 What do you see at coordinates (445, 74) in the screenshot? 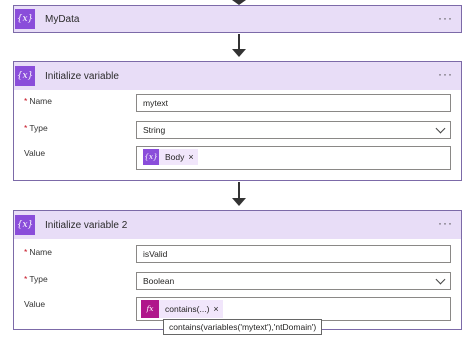
I see `initialize-variable-more-options-button: ···` at bounding box center [445, 74].